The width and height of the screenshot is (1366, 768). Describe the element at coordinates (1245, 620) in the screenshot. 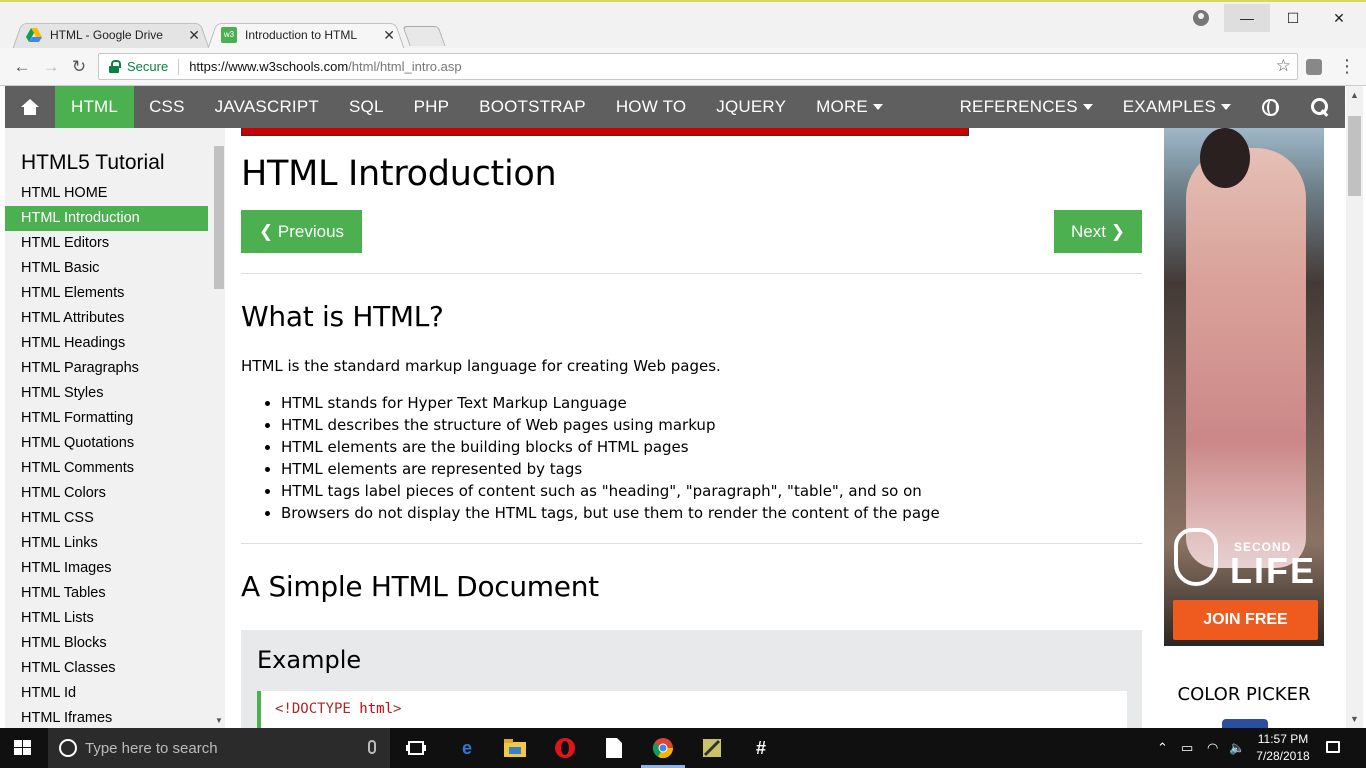

I see `join-free-button: JOIN FREE` at that location.